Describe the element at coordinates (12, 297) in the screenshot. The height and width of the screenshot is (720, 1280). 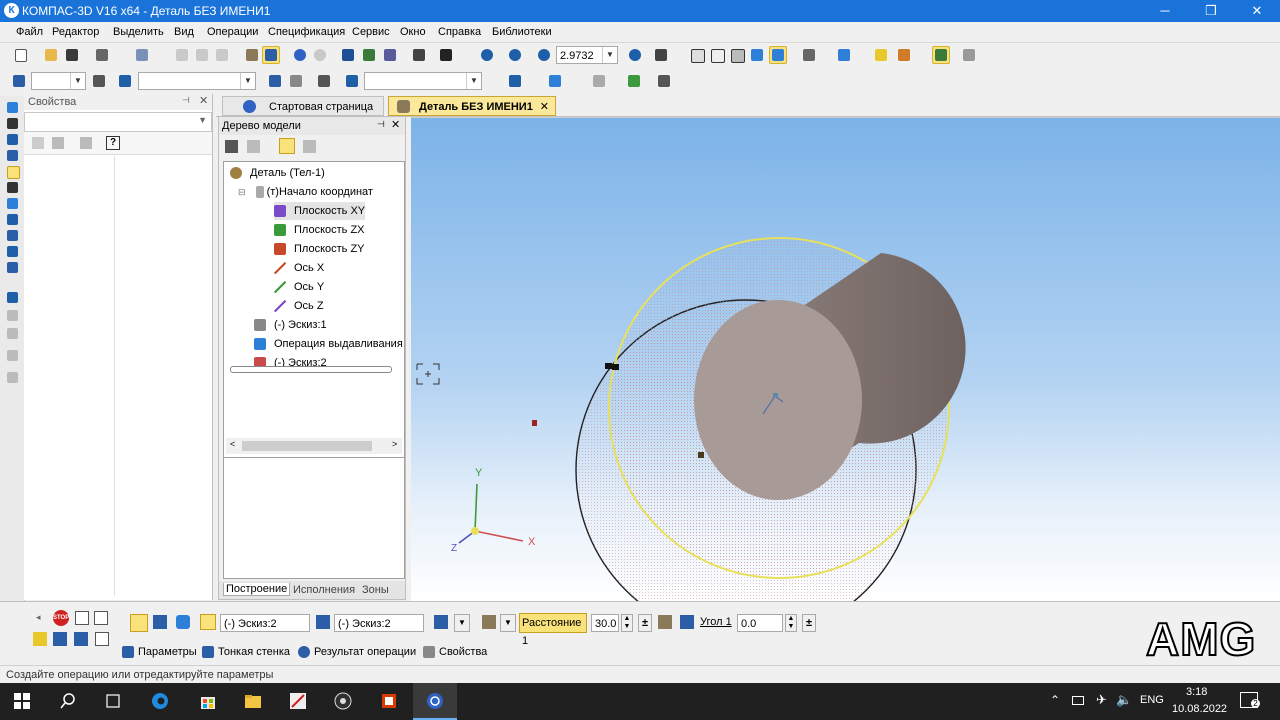
I see `line-tool-icon` at that location.